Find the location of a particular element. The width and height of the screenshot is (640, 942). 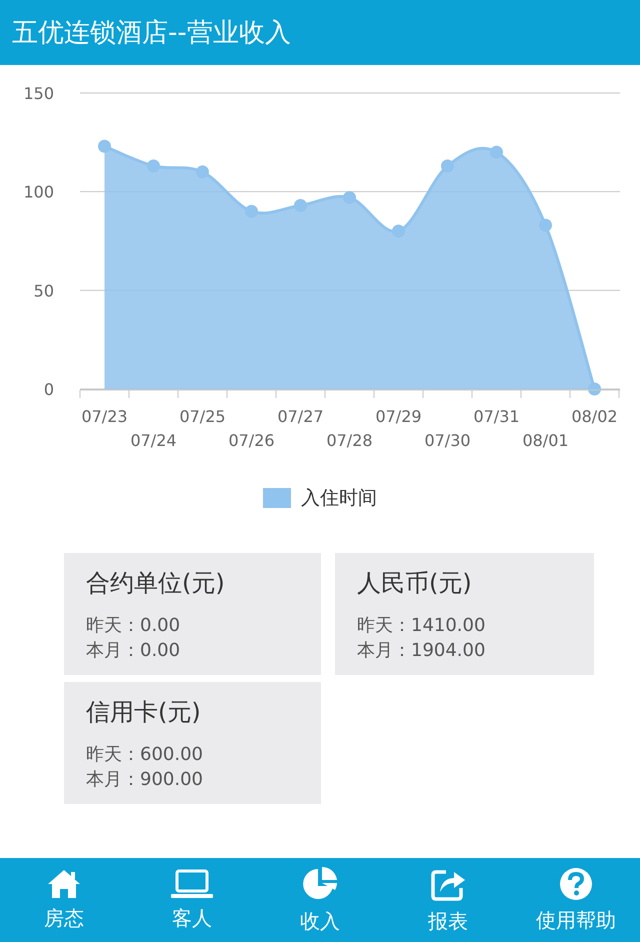

nav-tab: 报表 is located at coordinates (448, 900).